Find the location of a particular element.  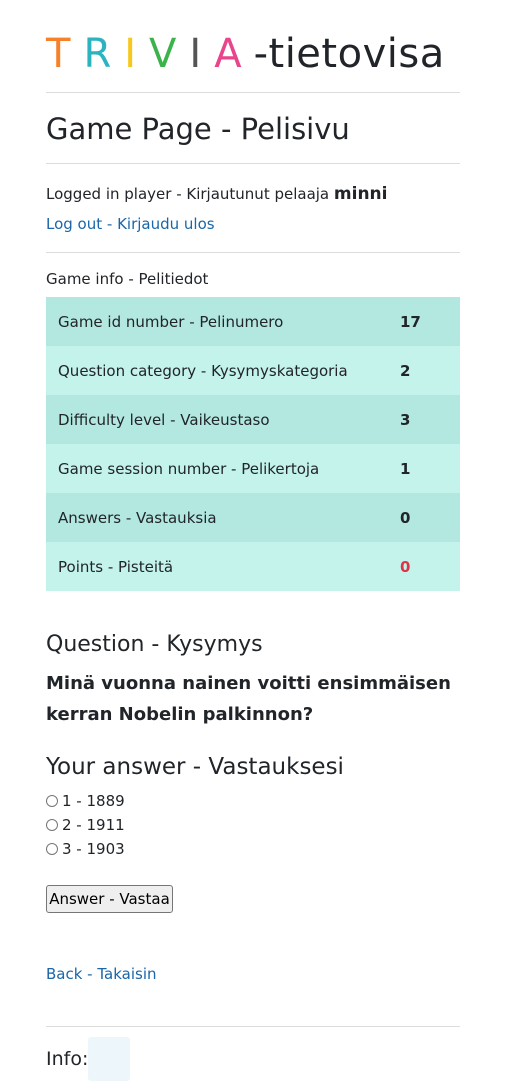

info-box is located at coordinates (109, 1059).